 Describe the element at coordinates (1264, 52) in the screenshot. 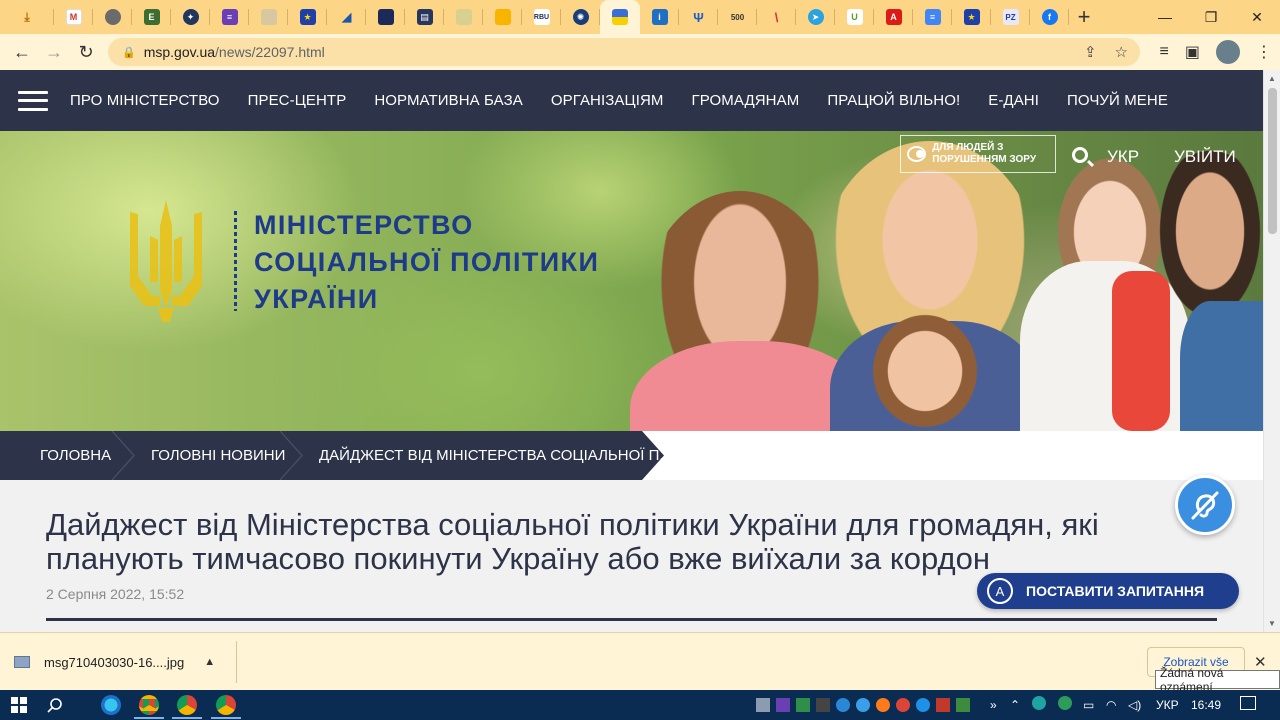

I see `more-menu-icon: ⋮` at that location.